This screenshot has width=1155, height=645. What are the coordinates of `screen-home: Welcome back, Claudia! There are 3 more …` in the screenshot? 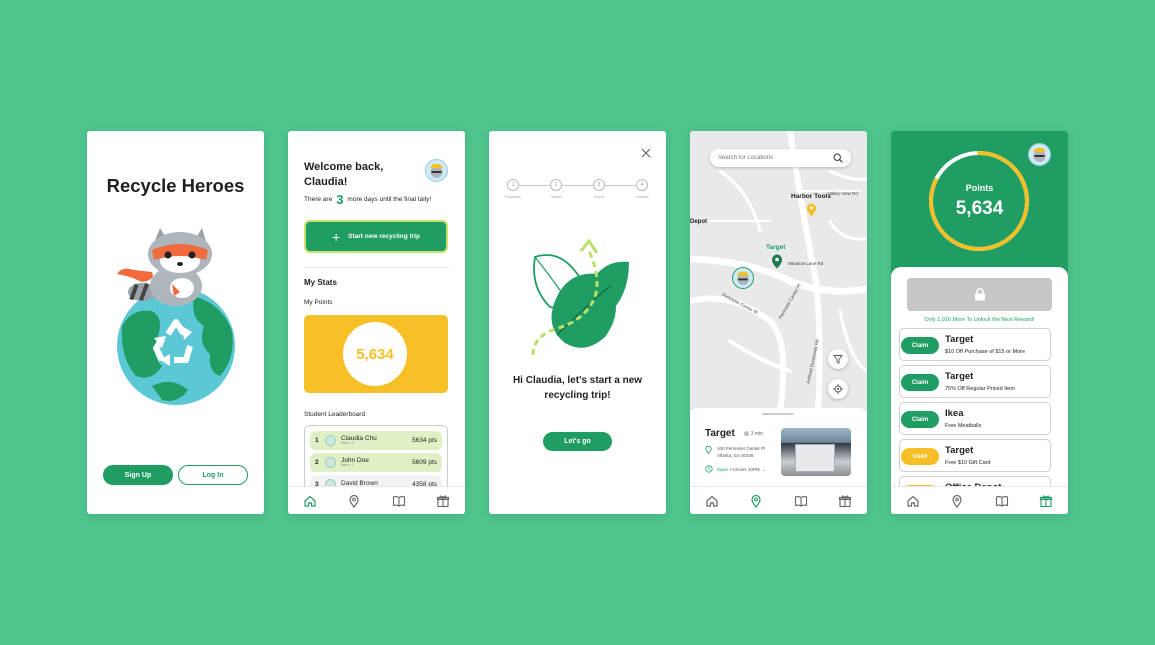 It's located at (376, 322).